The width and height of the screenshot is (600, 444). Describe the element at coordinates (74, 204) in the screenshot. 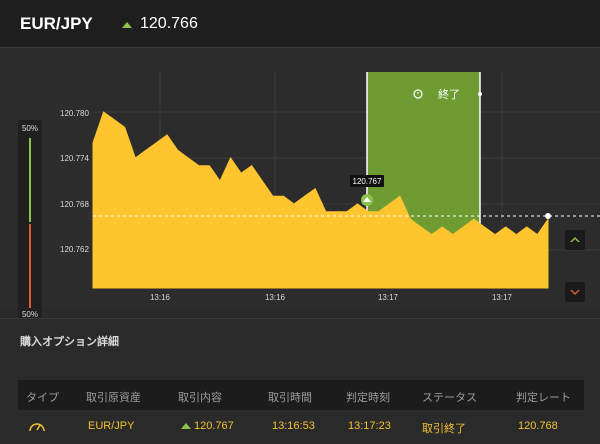

I see `y-tick: 120.768` at that location.